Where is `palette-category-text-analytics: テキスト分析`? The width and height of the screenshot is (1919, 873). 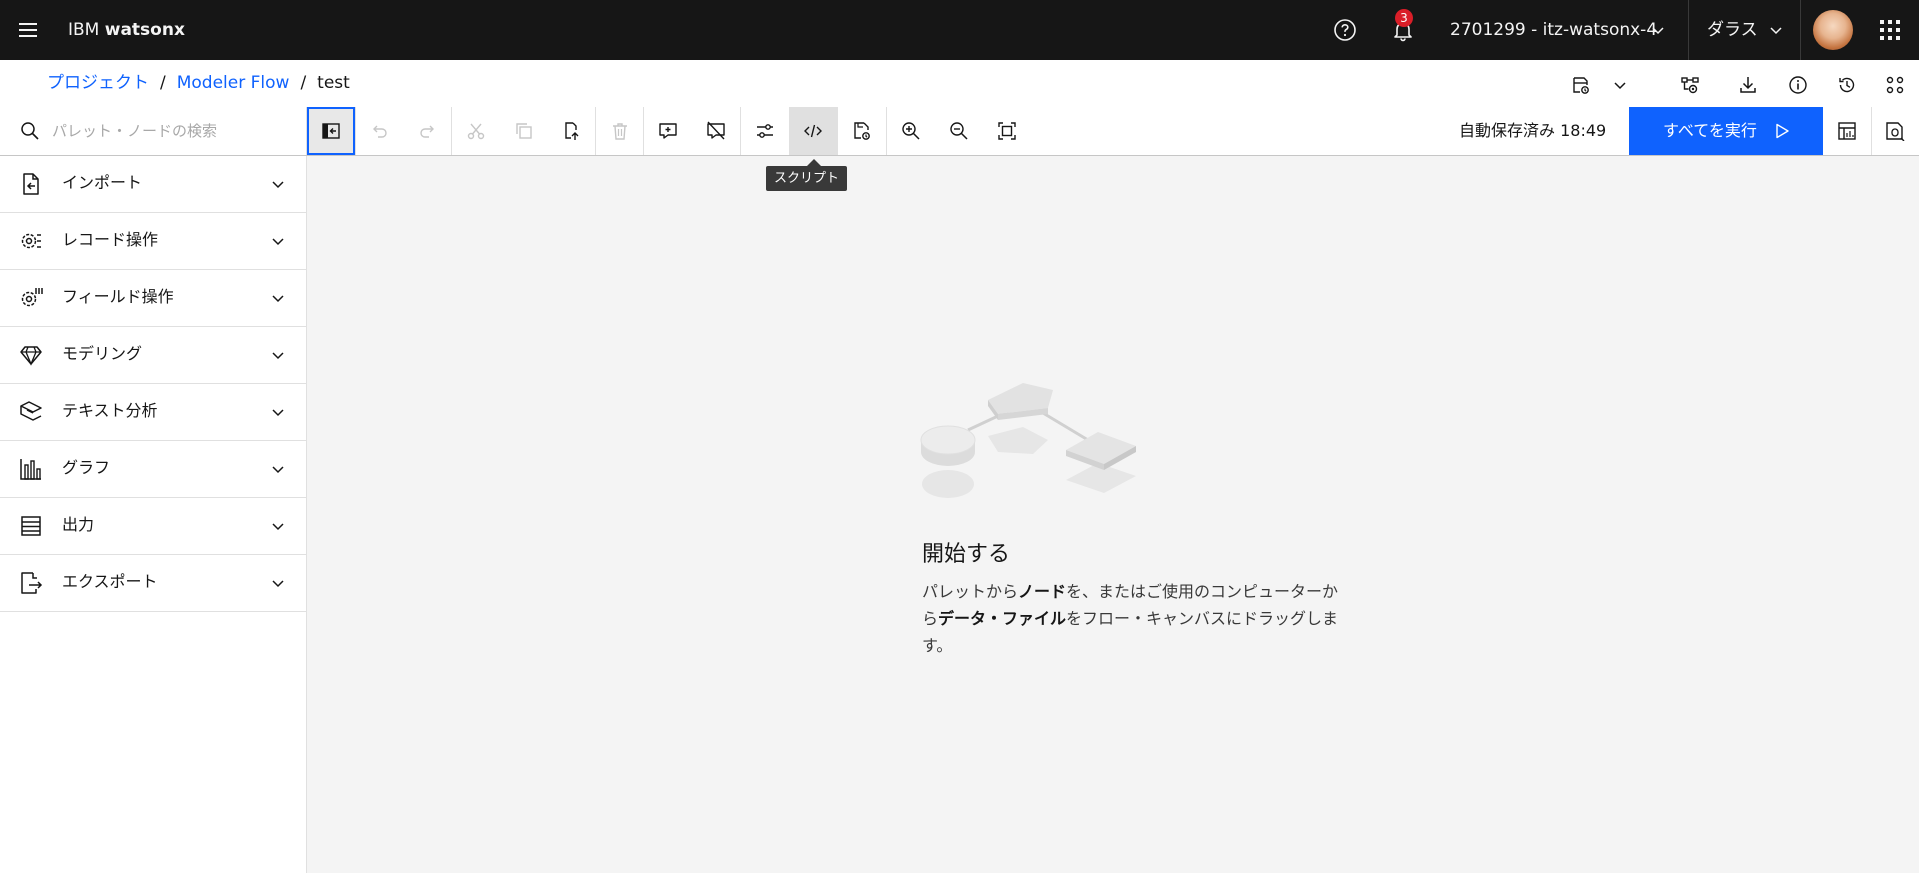 palette-category-text-analytics: テキスト分析 is located at coordinates (153, 412).